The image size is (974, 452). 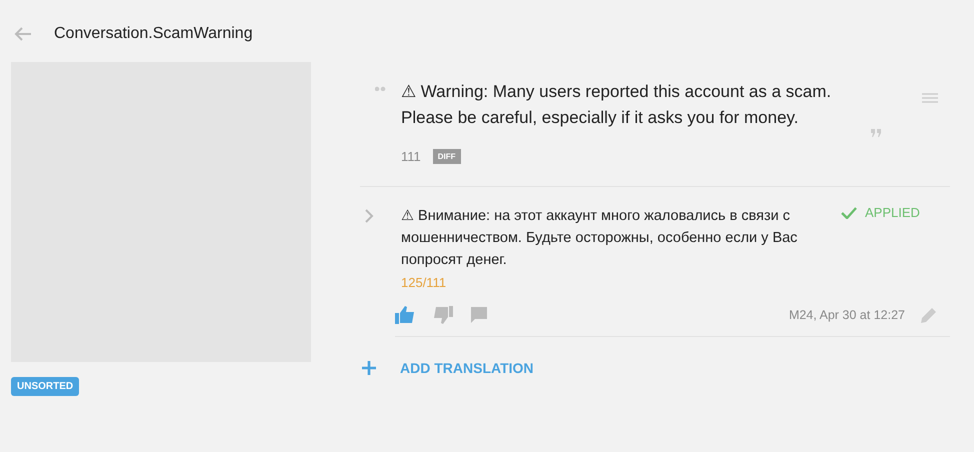 What do you see at coordinates (599, 238) in the screenshot?
I see `translation-text: ⚠ Внимание: на этот аккаунт много жаловались в связи с мошенничеством. Будьте осторожны, особенно если у Вас попросят денег.` at bounding box center [599, 238].